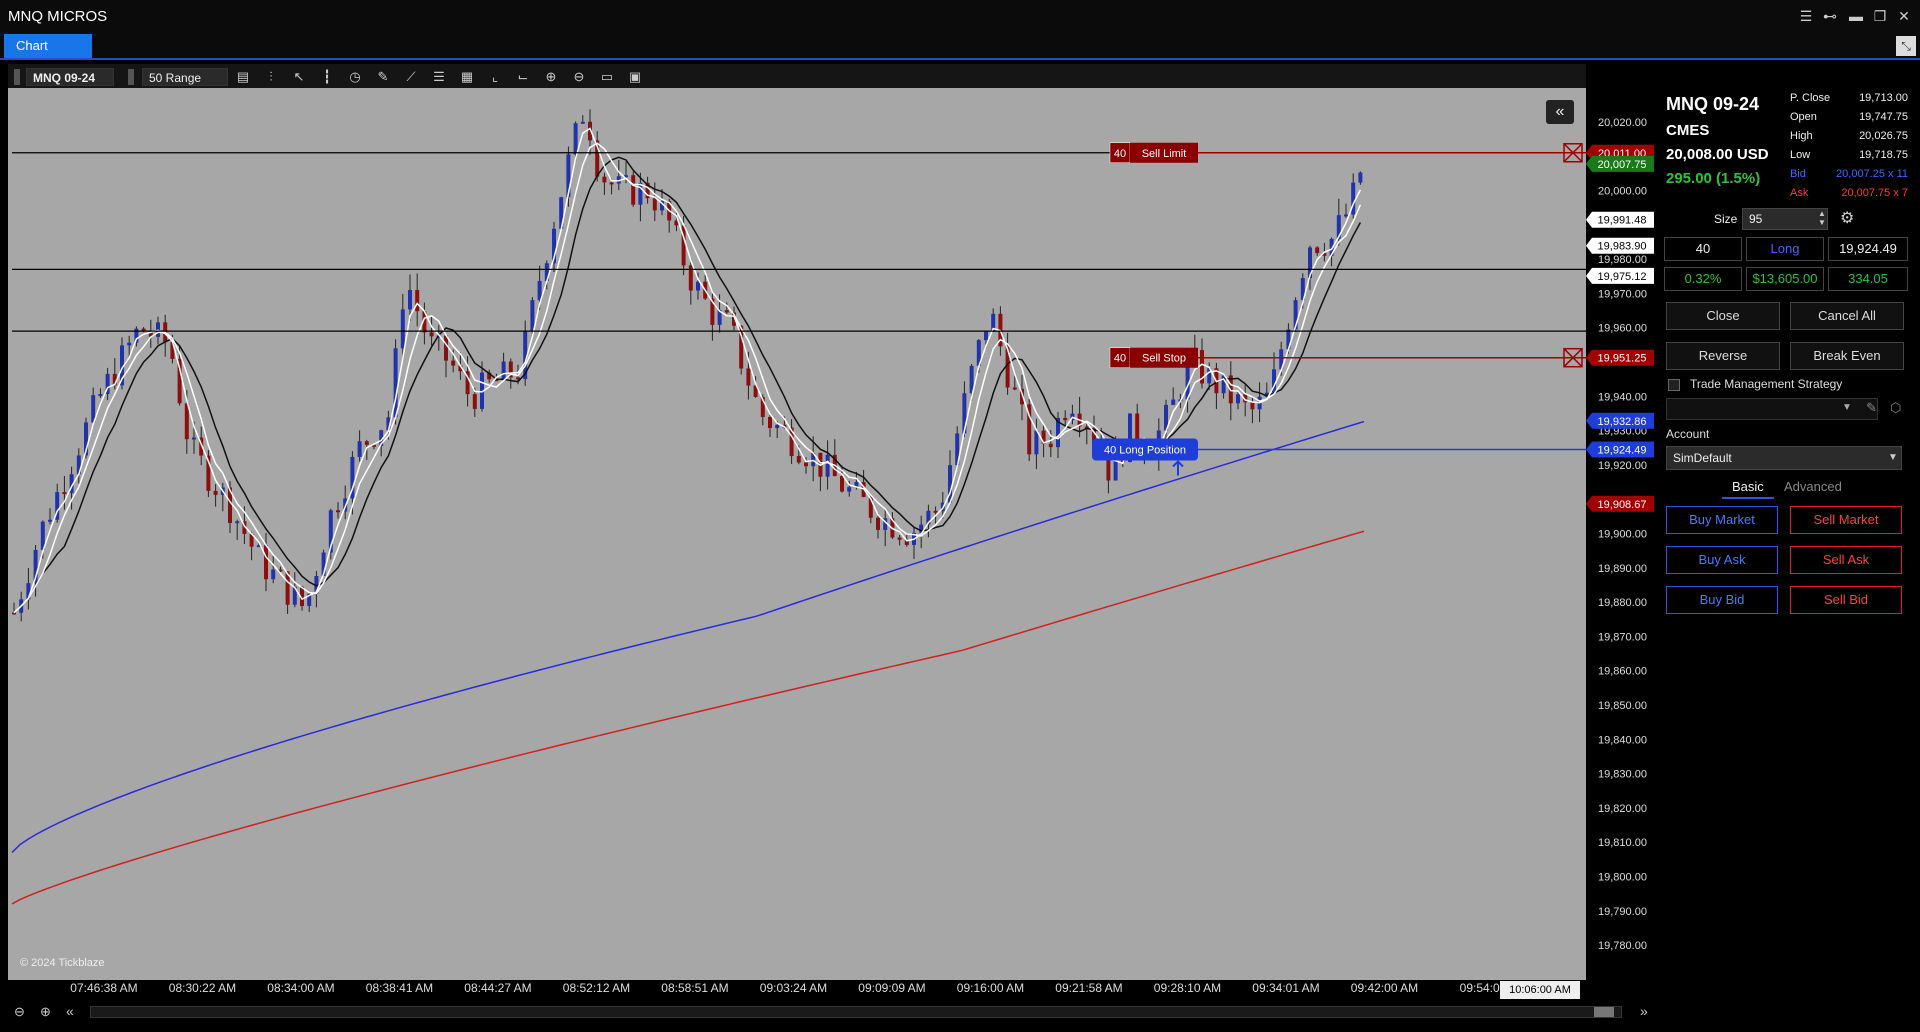 The image size is (1920, 1032). What do you see at coordinates (1868, 279) in the screenshot?
I see `pnl-points: 334.05` at bounding box center [1868, 279].